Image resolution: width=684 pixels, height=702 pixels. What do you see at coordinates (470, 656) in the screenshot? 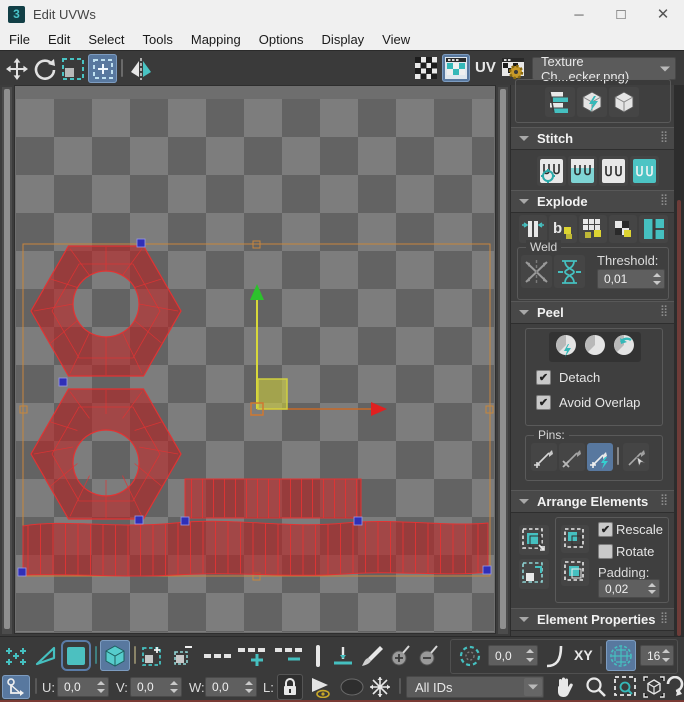
I see `soft-selection-icon` at bounding box center [470, 656].